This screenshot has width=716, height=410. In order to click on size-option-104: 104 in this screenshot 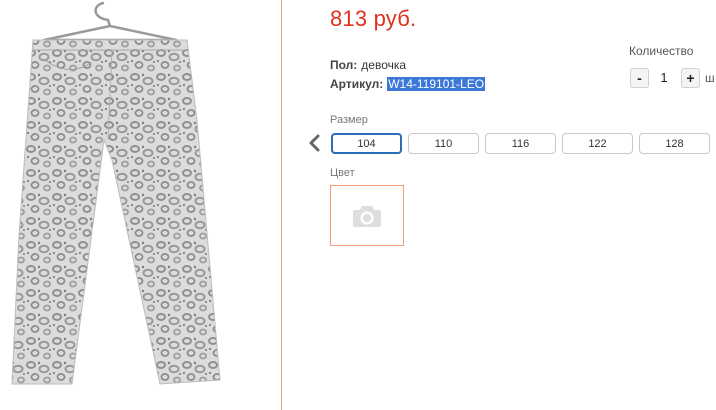, I will do `click(366, 143)`.